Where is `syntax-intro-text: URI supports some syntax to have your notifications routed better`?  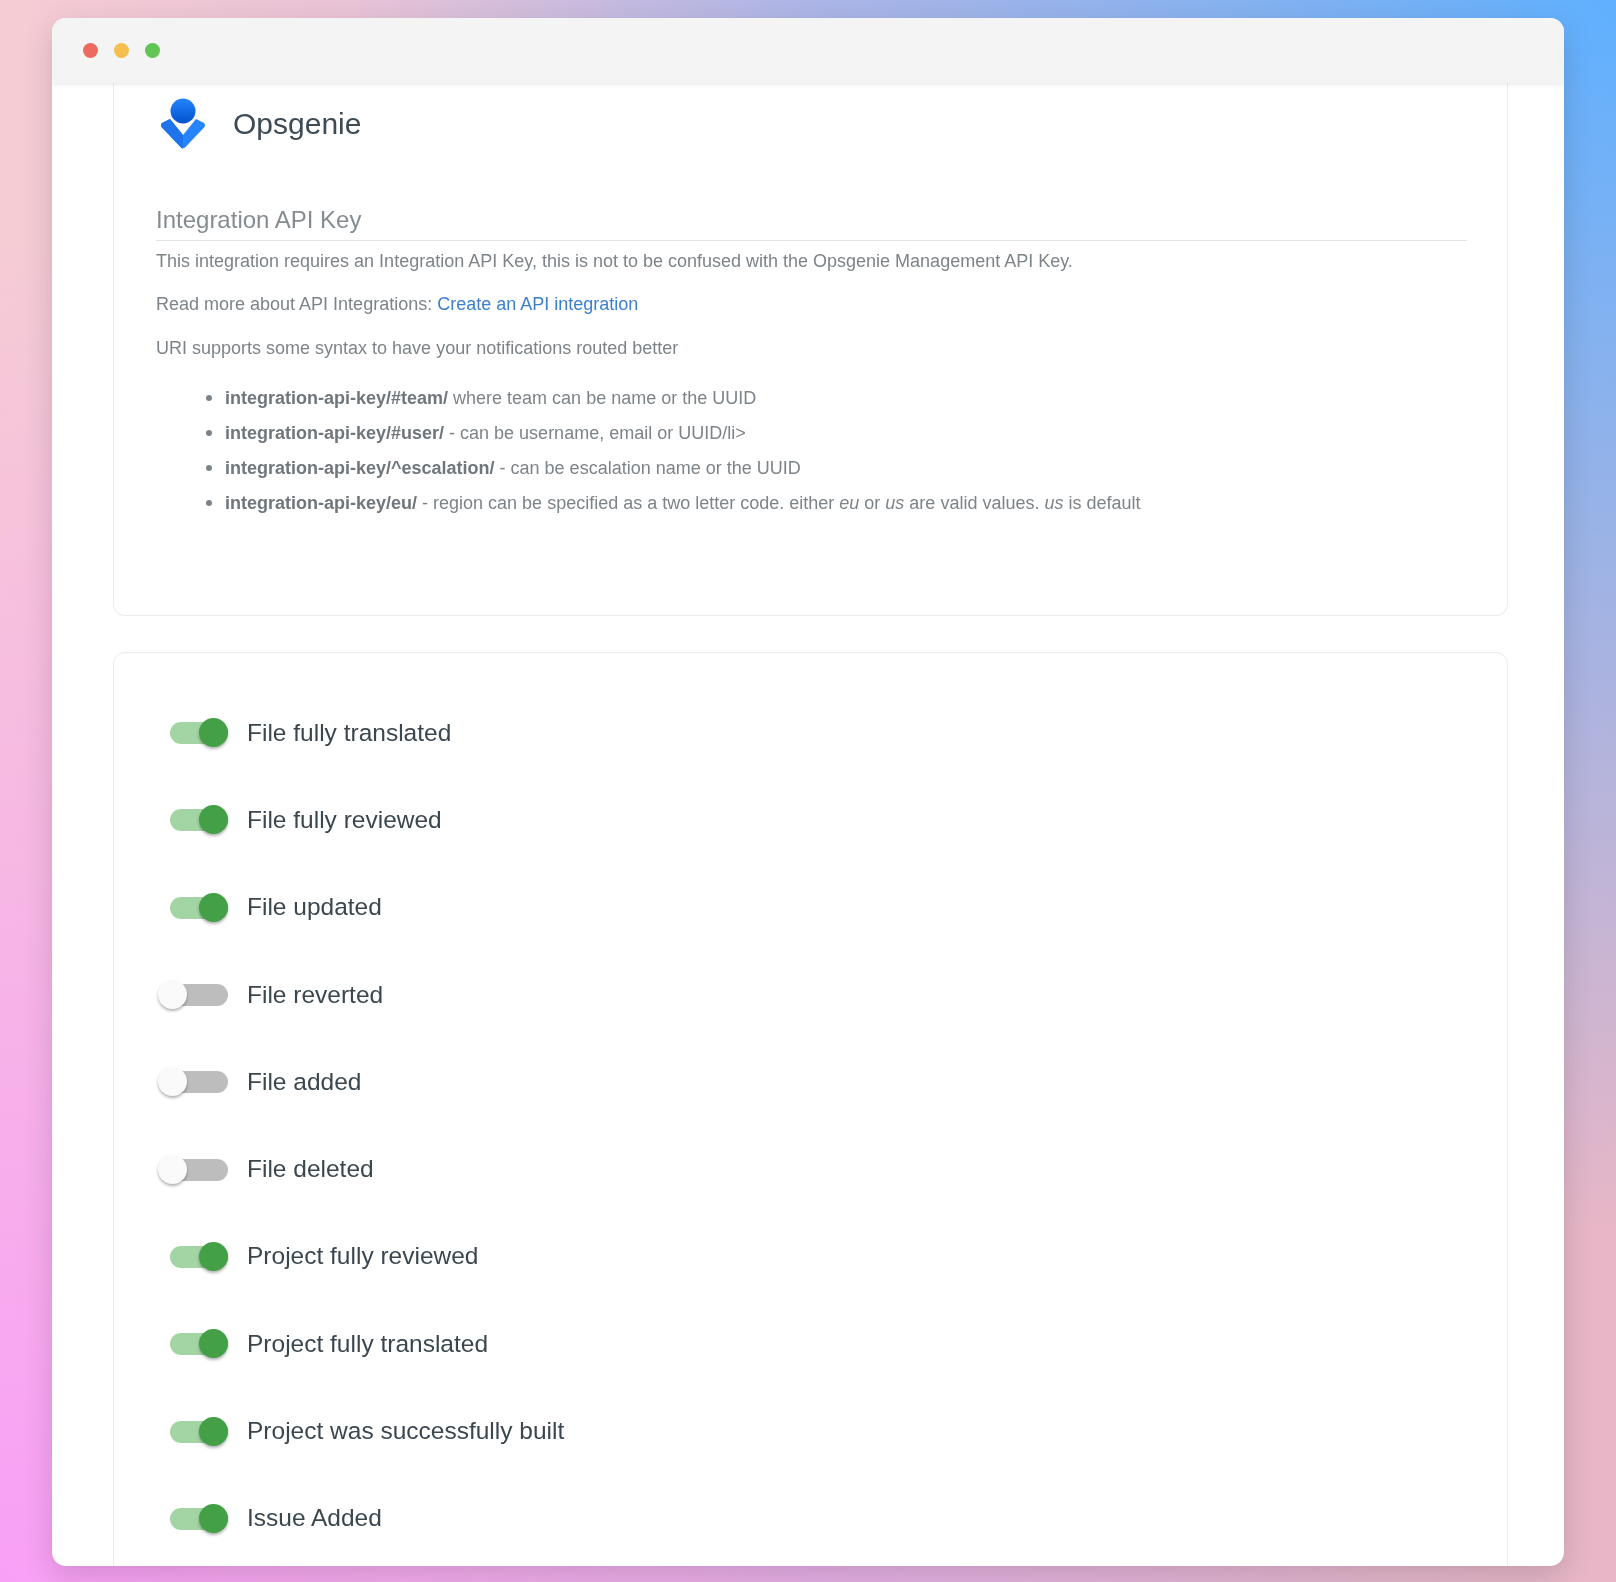 syntax-intro-text: URI supports some syntax to have your notifications routed better is located at coordinates (418, 348).